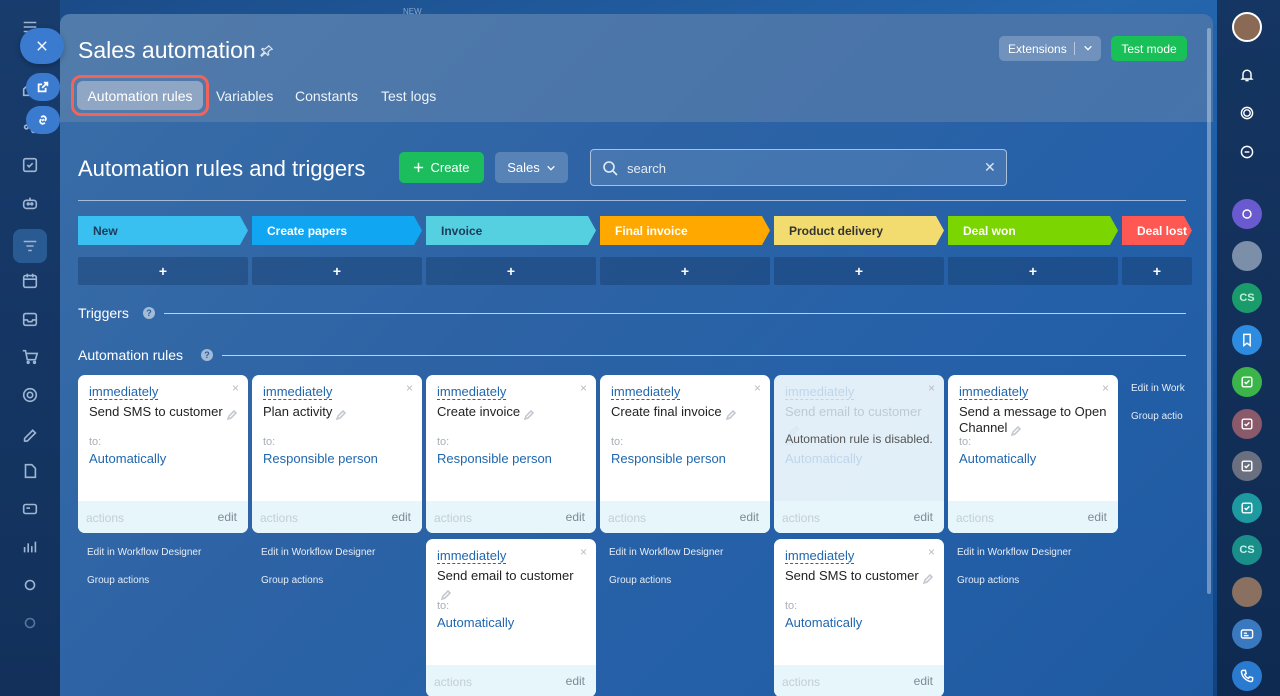 The image size is (1280, 696). Describe the element at coordinates (797, 168) in the screenshot. I see `search-input` at that location.